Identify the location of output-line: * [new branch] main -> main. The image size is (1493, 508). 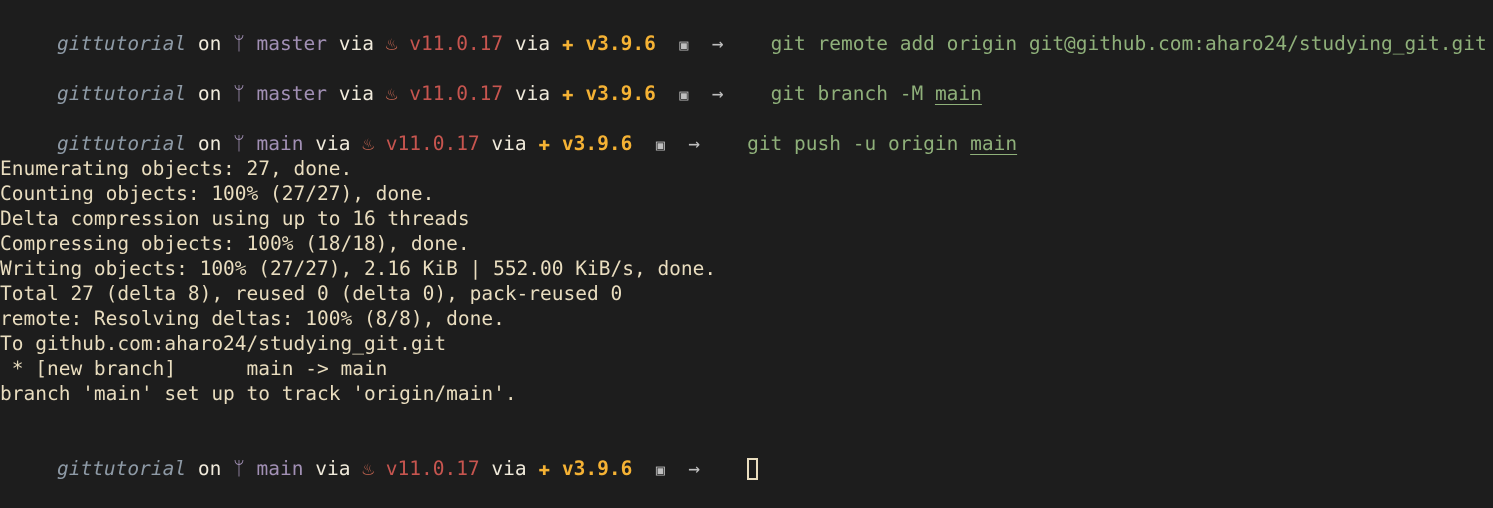
(194, 368).